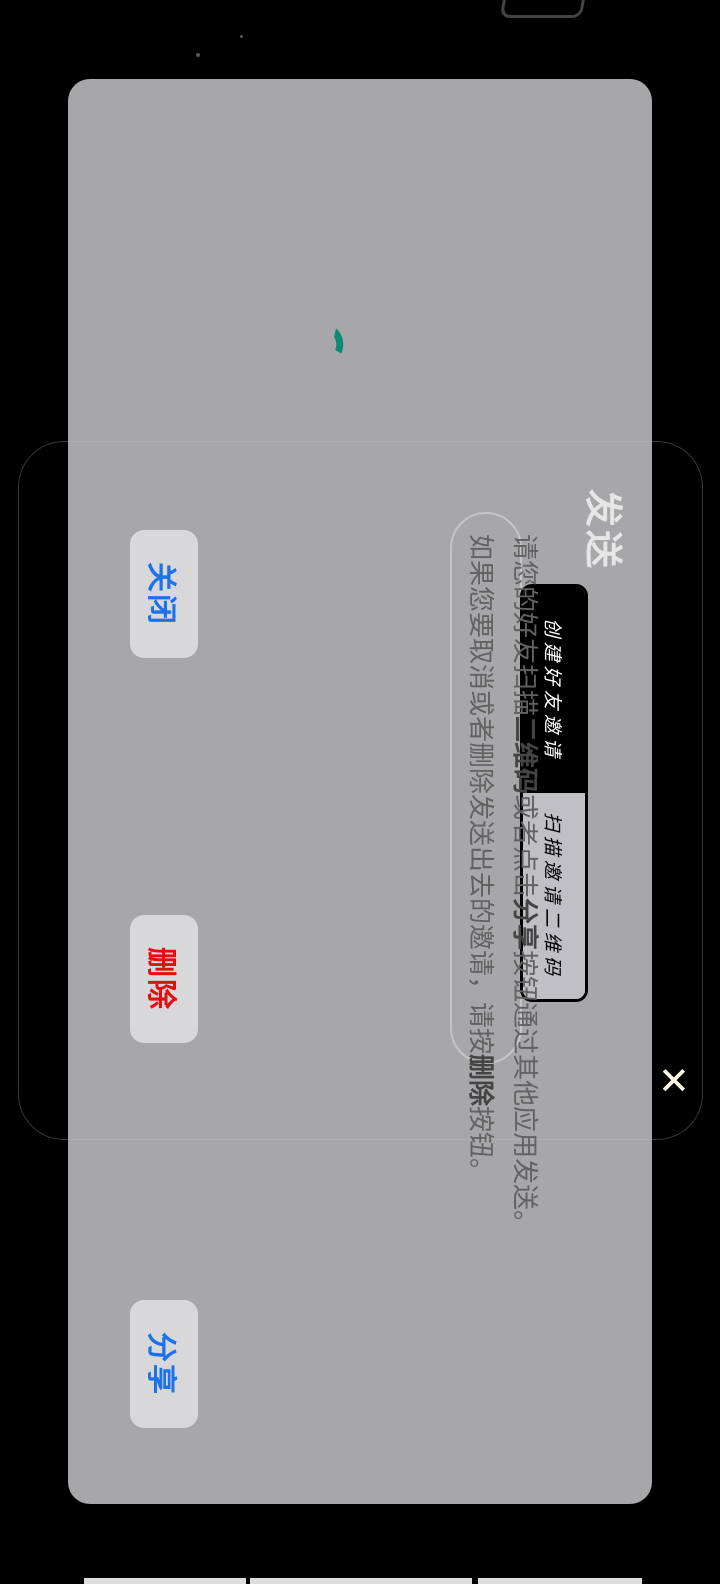 This screenshot has height=1584, width=720. I want to click on text-span-bold: 二维码, so click(524, 755).